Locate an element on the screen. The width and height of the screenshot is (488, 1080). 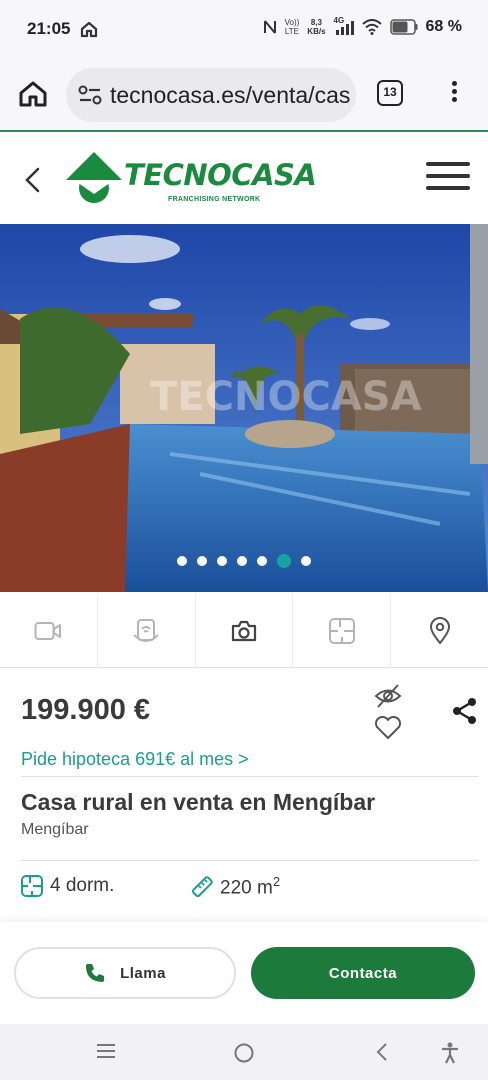
listing-price: 199.900 € is located at coordinates (86, 710).